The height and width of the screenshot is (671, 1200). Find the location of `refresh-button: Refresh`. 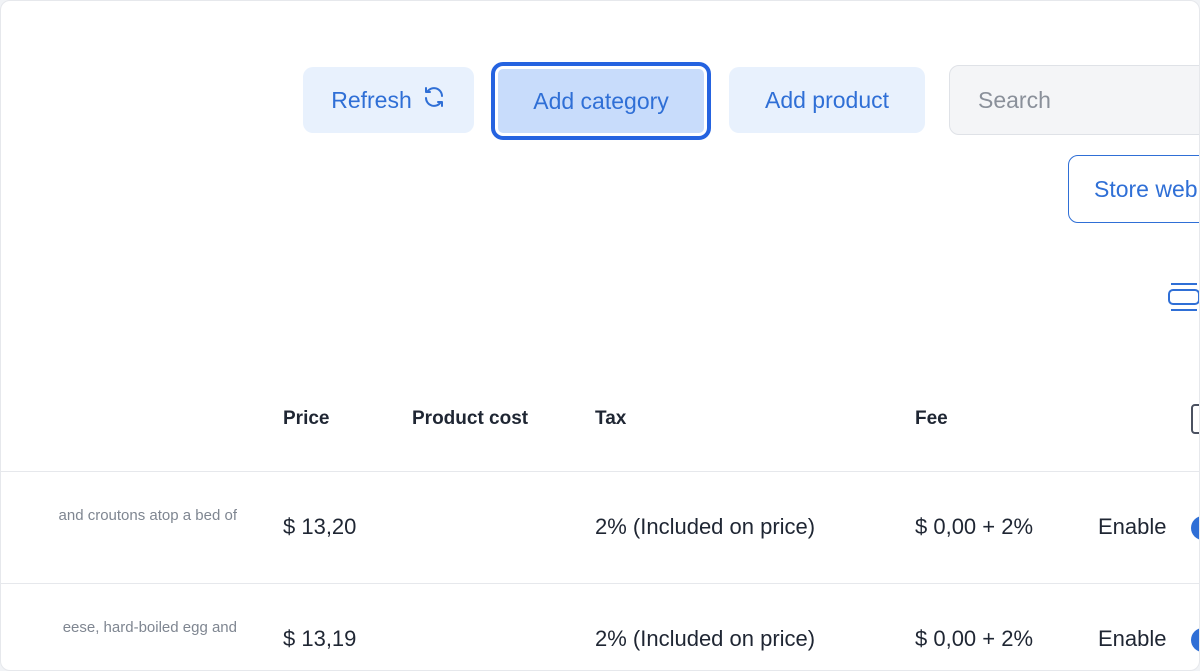

refresh-button: Refresh is located at coordinates (388, 100).